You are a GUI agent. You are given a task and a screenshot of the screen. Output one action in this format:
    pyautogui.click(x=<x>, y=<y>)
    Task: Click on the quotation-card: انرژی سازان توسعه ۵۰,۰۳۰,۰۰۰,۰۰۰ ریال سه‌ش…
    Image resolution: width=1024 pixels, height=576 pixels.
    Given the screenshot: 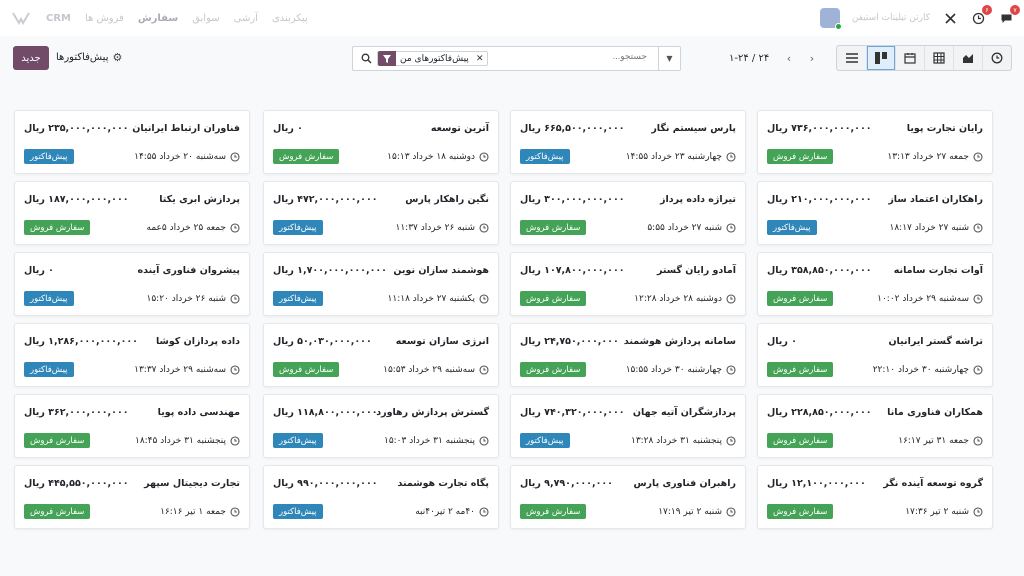 What is the action you would take?
    pyautogui.click(x=381, y=355)
    